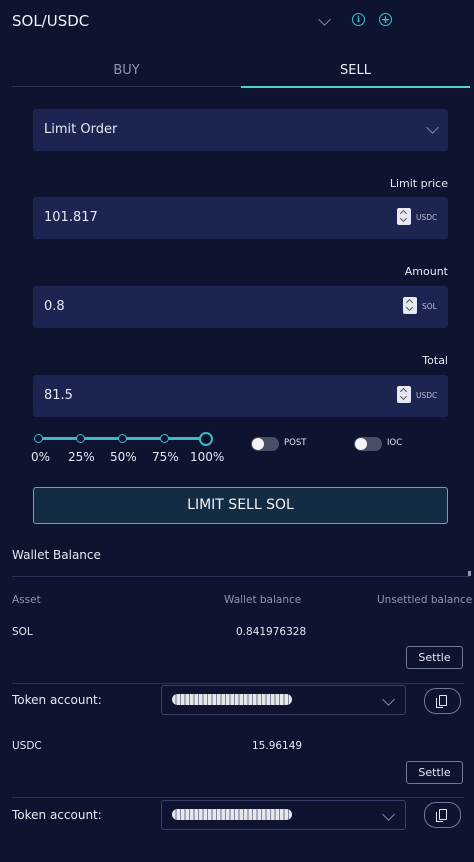  I want to click on ioc-toggle, so click(368, 444).